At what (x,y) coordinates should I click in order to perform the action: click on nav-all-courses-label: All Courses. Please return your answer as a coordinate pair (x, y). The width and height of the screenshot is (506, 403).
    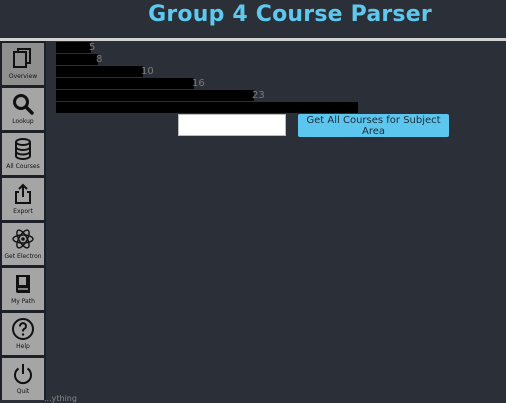
    Looking at the image, I should click on (23, 166).